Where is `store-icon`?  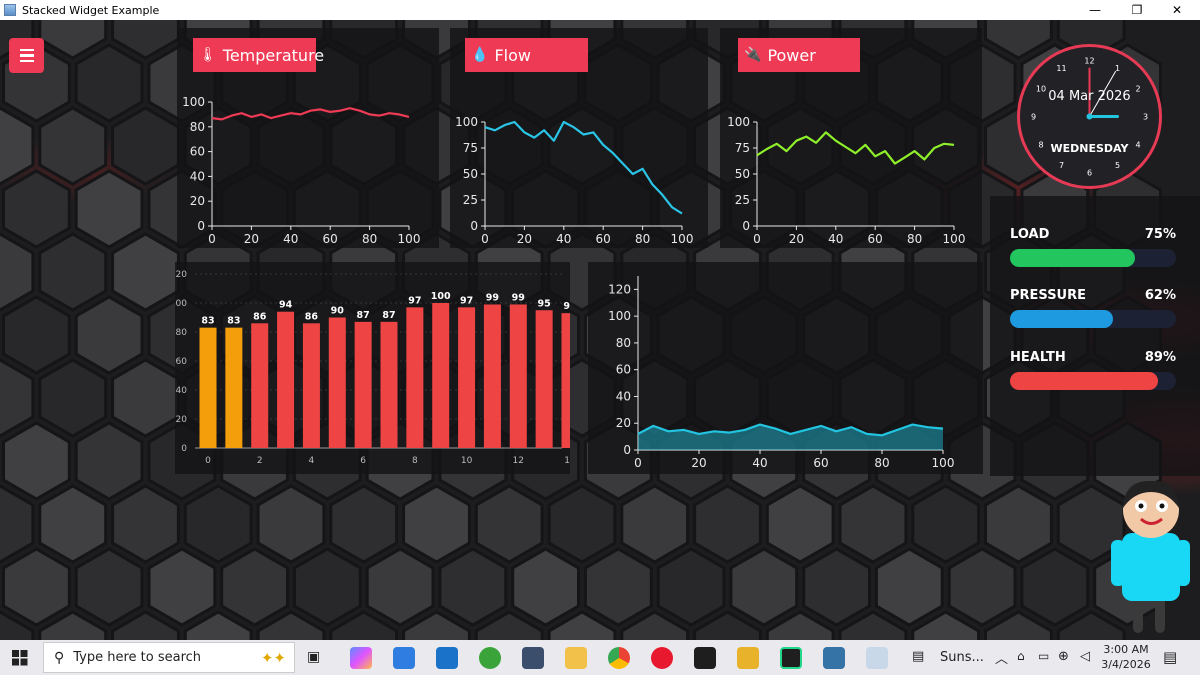 store-icon is located at coordinates (404, 658).